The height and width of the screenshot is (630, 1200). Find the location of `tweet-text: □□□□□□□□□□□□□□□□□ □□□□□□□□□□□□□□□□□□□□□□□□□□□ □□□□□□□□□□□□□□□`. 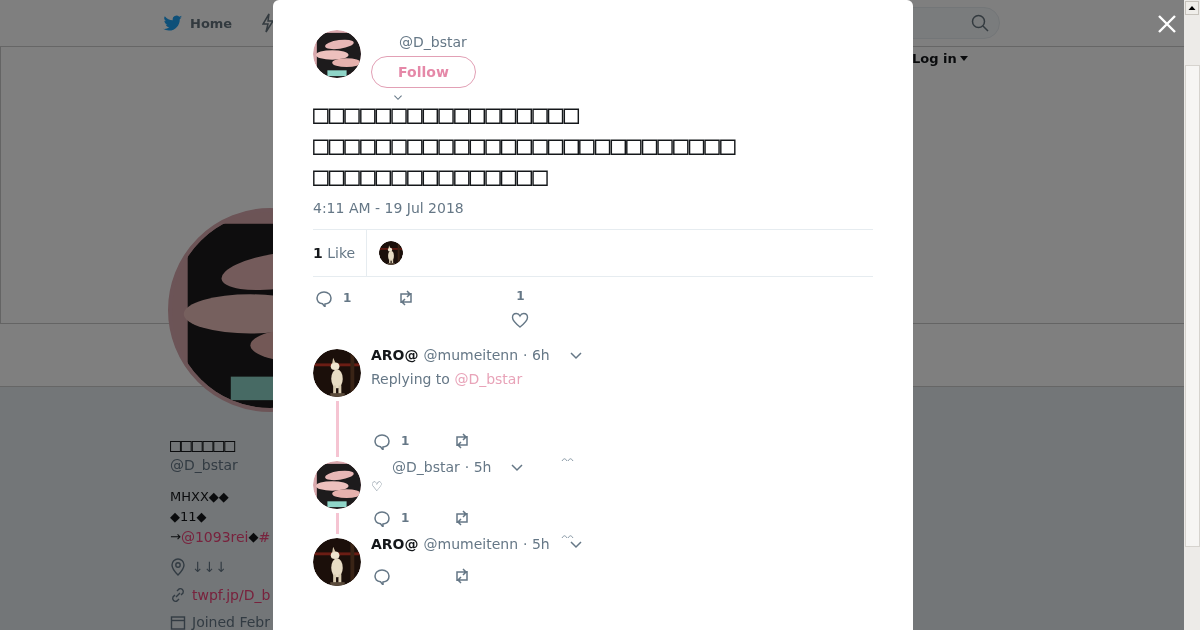

tweet-text: □□□□□□□□□□□□□□□□□ □□□□□□□□□□□□□□□□□□□□□□□□□□□ □□□□□□□□□□□□□□□ is located at coordinates (525, 145).